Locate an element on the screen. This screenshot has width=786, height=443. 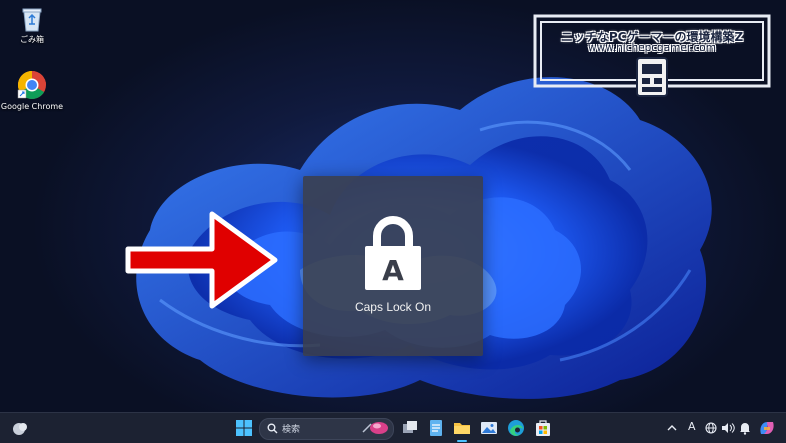
file-explorer-icon is located at coordinates (462, 428).